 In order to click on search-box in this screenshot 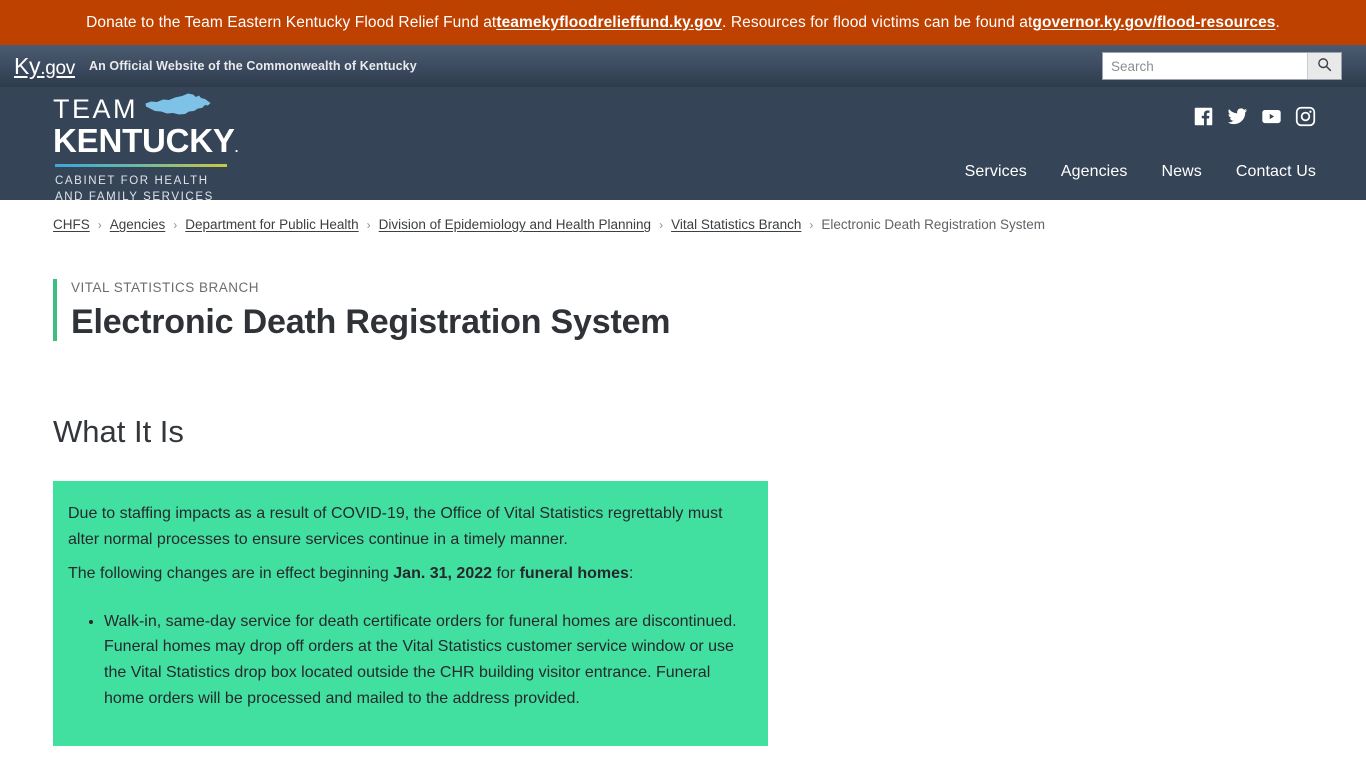, I will do `click(1222, 66)`.